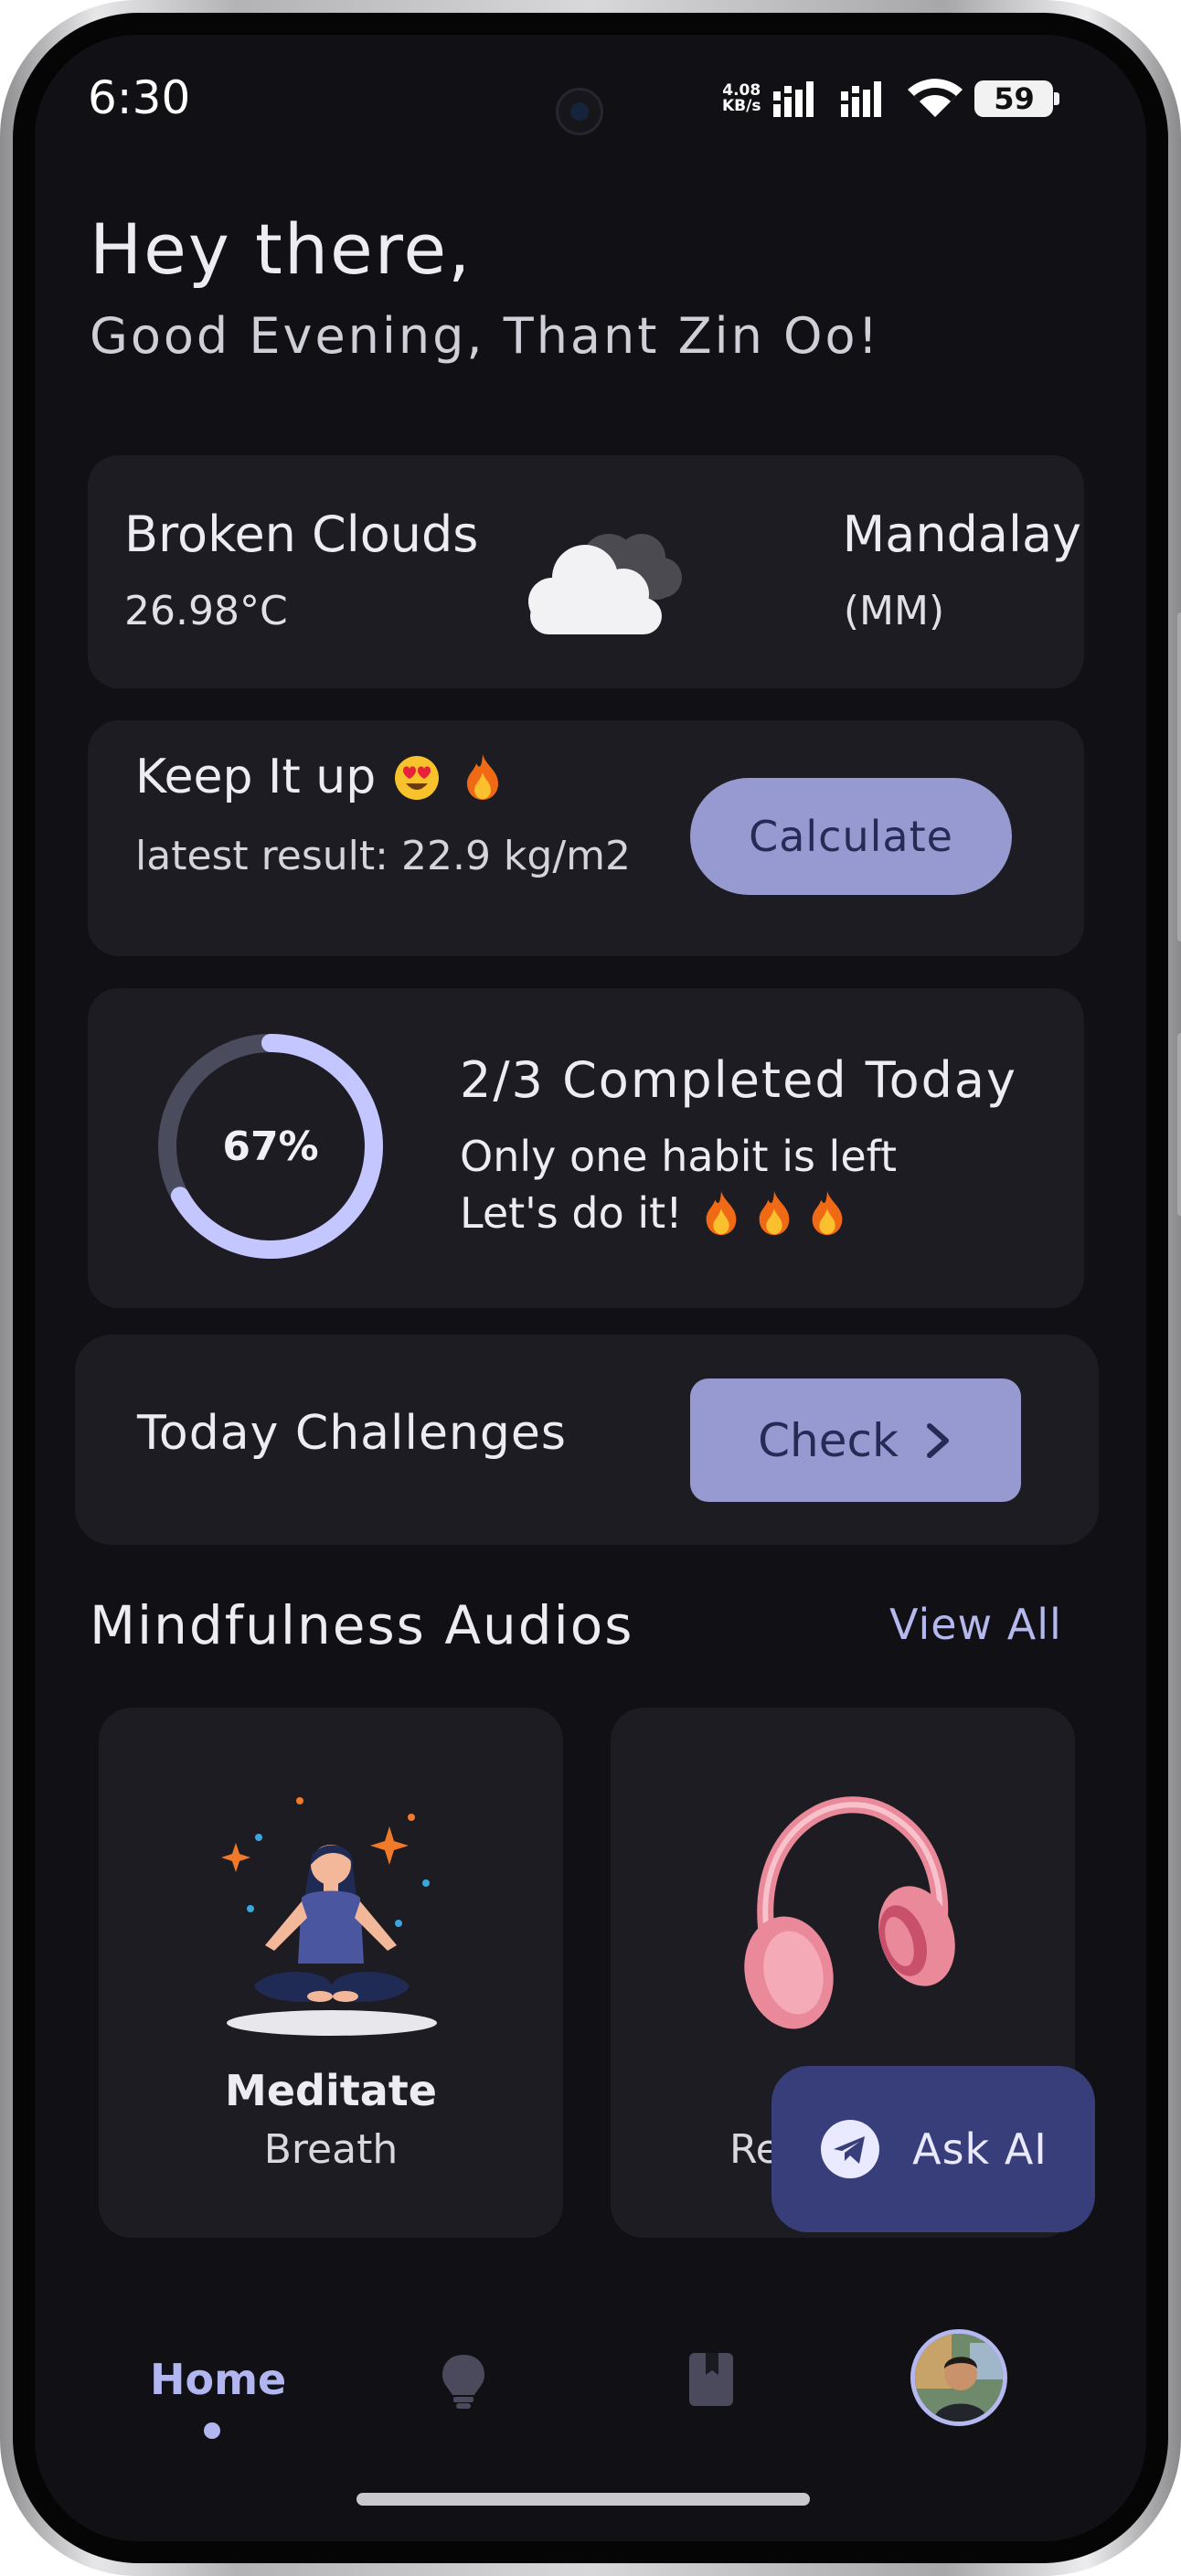 The image size is (1181, 2576). What do you see at coordinates (711, 2380) in the screenshot?
I see `book-icon` at bounding box center [711, 2380].